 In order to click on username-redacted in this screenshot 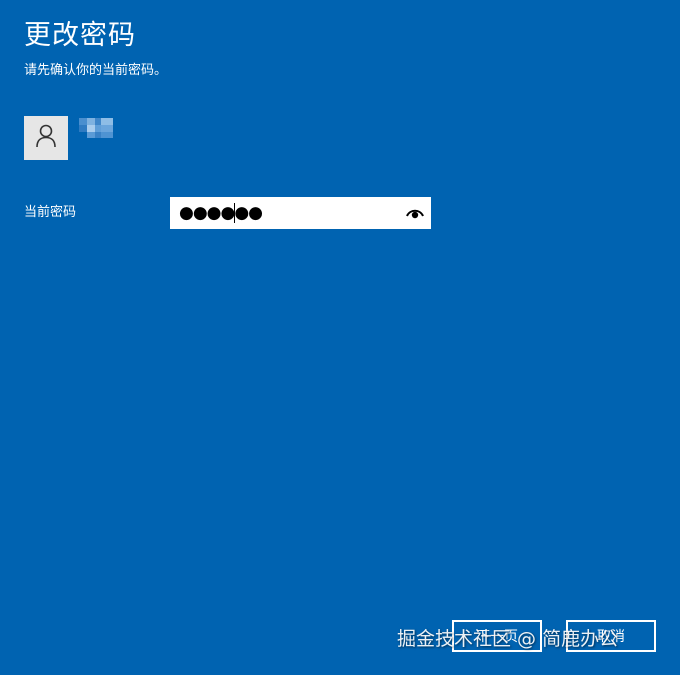, I will do `click(96, 128)`.